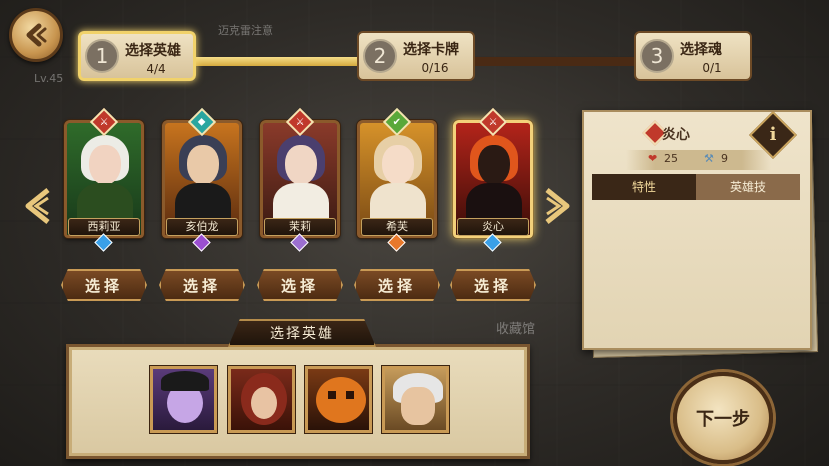  Describe the element at coordinates (275, 61) in the screenshot. I see `progress-line-complete` at that location.